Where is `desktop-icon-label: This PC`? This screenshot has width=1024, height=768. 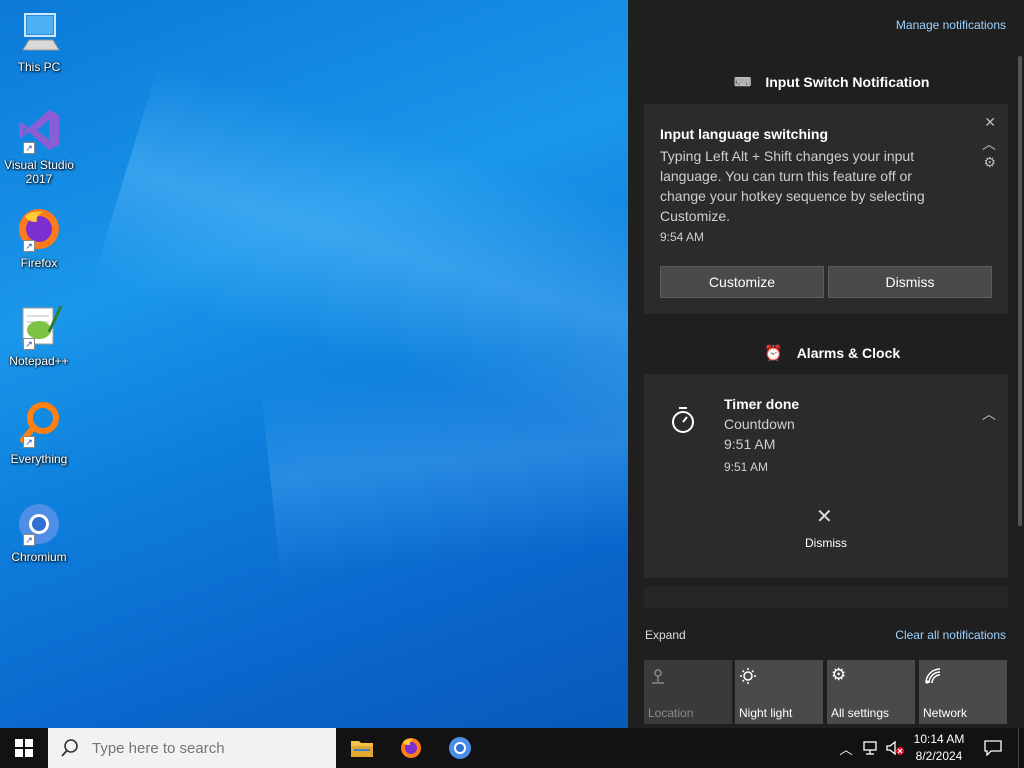 desktop-icon-label: This PC is located at coordinates (39, 67).